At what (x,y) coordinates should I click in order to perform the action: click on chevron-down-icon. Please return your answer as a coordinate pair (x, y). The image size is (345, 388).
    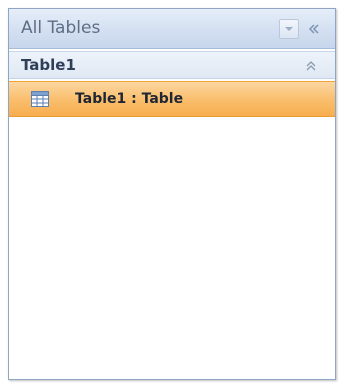
    Looking at the image, I should click on (289, 29).